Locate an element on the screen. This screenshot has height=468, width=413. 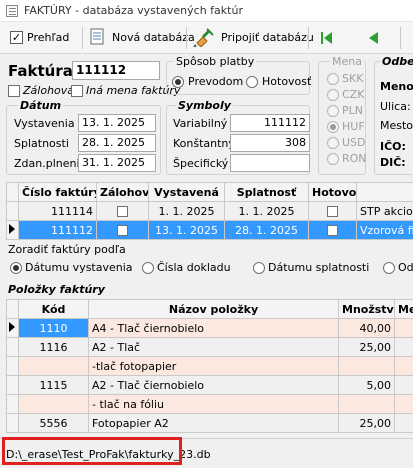
zdan-plnenia-label: Zdan.plnenia is located at coordinates (50, 163).